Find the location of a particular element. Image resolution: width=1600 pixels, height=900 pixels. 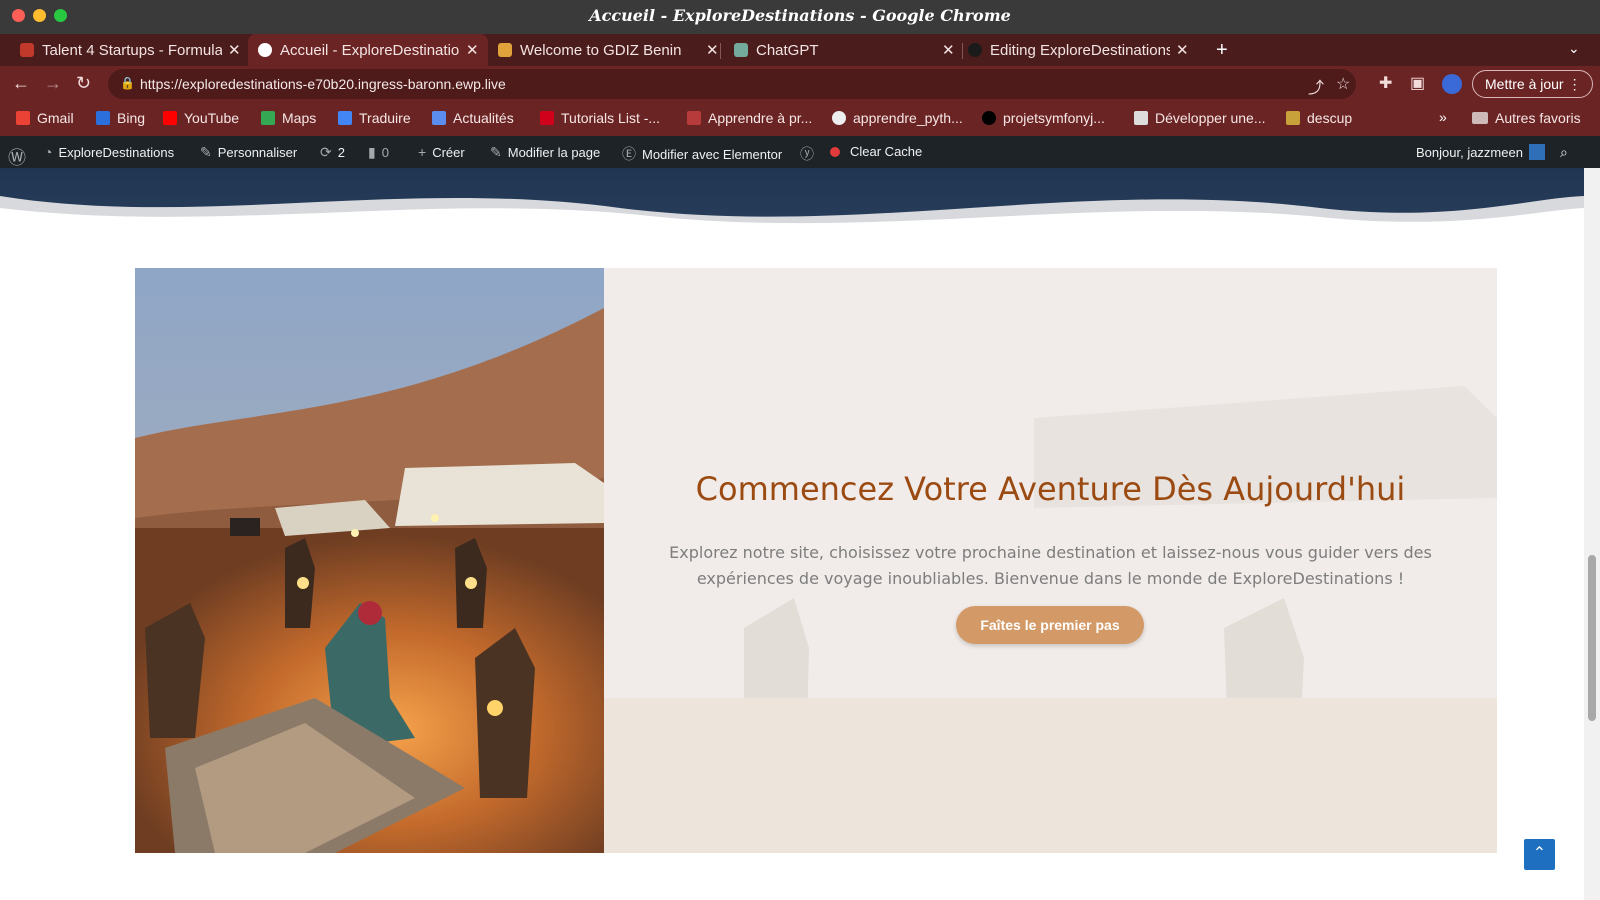

tab-search-chevron-icon: ⌄ is located at coordinates (1574, 48).